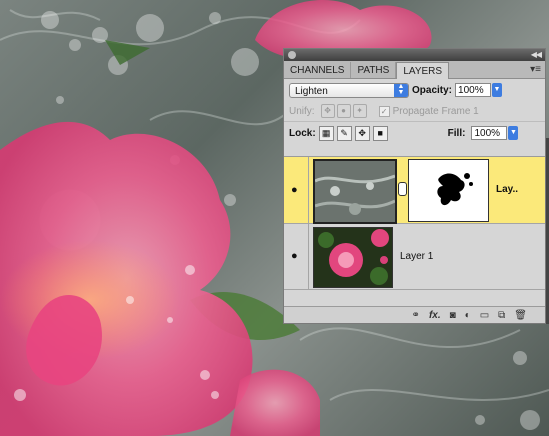 This screenshot has height=436, width=549. I want to click on collapse-icon: ◀◀, so click(536, 54).